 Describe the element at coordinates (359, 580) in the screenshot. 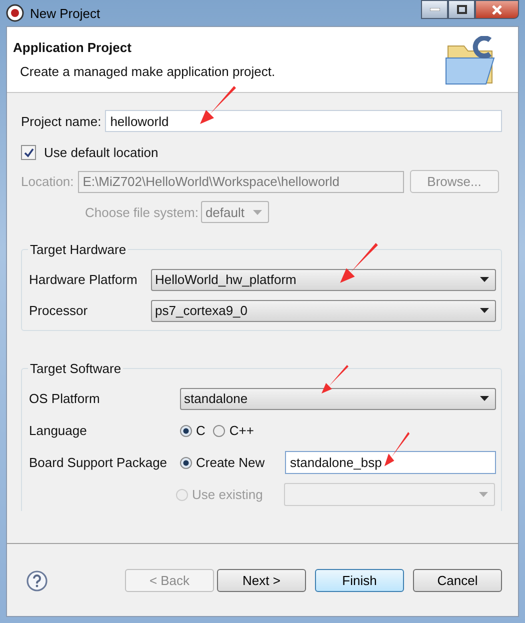

I see `dialog-button: Finish` at that location.